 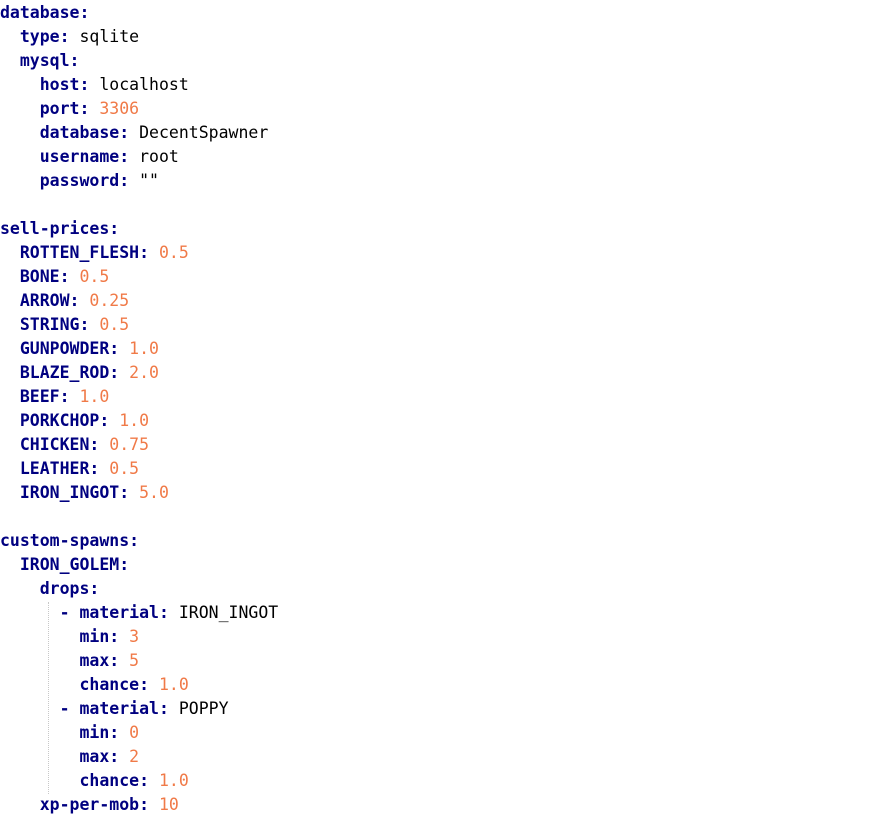 What do you see at coordinates (228, 612) in the screenshot?
I see `yaml-string-value: IRON_INGOT` at bounding box center [228, 612].